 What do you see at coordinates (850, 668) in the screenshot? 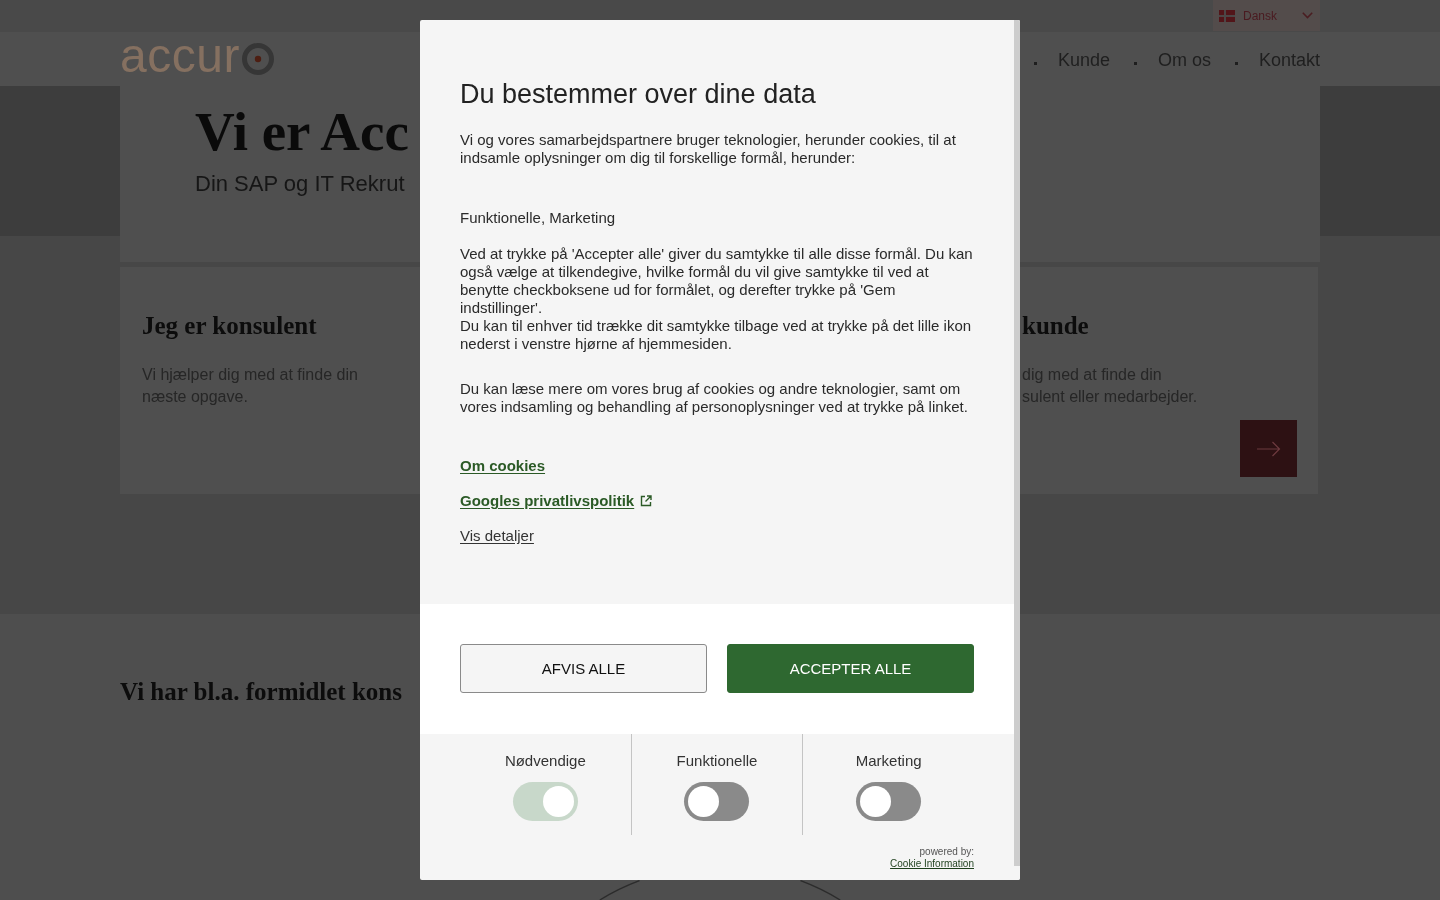
I see `accept-all-button: ACCEPTER ALLE` at bounding box center [850, 668].